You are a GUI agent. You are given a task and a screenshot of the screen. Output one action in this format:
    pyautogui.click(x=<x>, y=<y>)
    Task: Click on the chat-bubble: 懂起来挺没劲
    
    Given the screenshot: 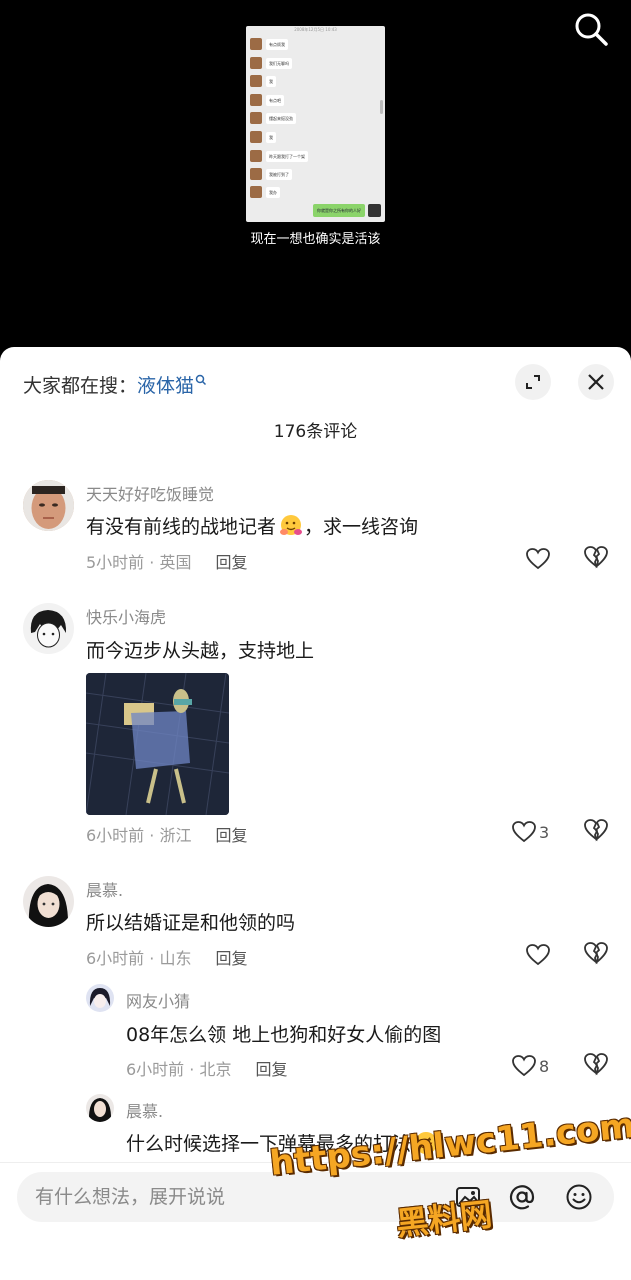 What is the action you would take?
    pyautogui.click(x=281, y=118)
    